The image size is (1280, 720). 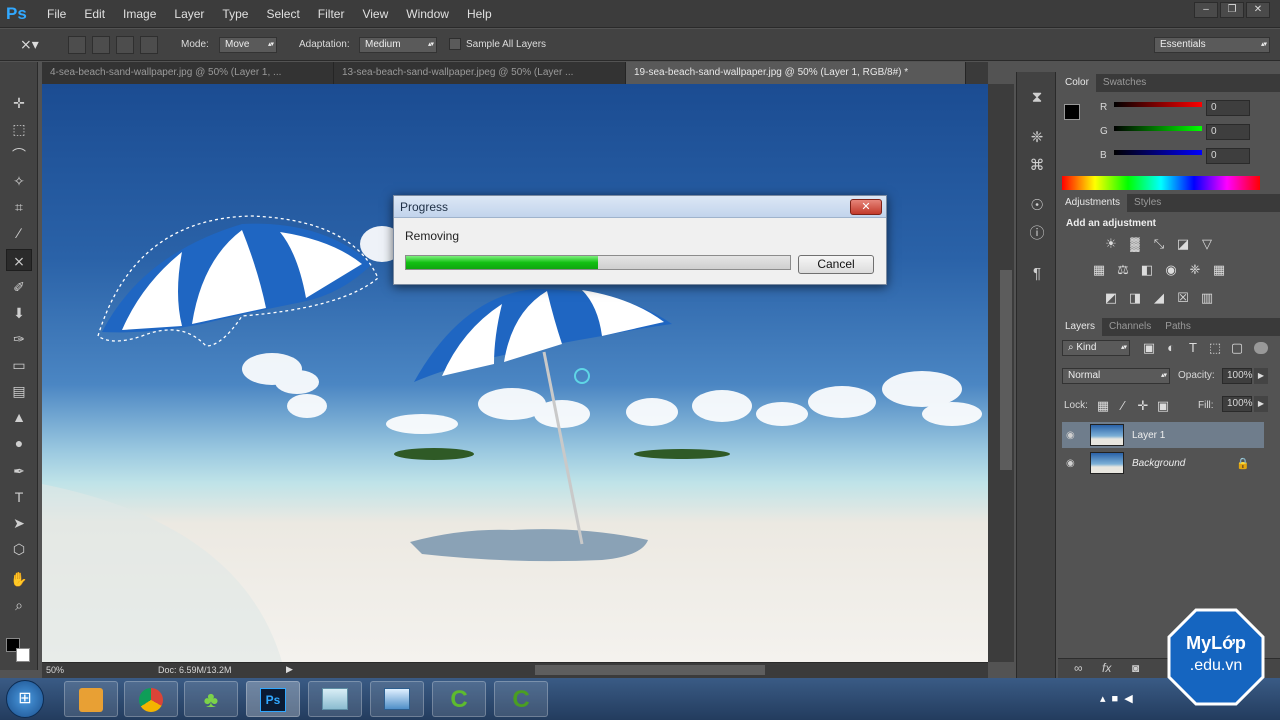 I want to click on opacity-value: 100%, so click(x=1237, y=376).